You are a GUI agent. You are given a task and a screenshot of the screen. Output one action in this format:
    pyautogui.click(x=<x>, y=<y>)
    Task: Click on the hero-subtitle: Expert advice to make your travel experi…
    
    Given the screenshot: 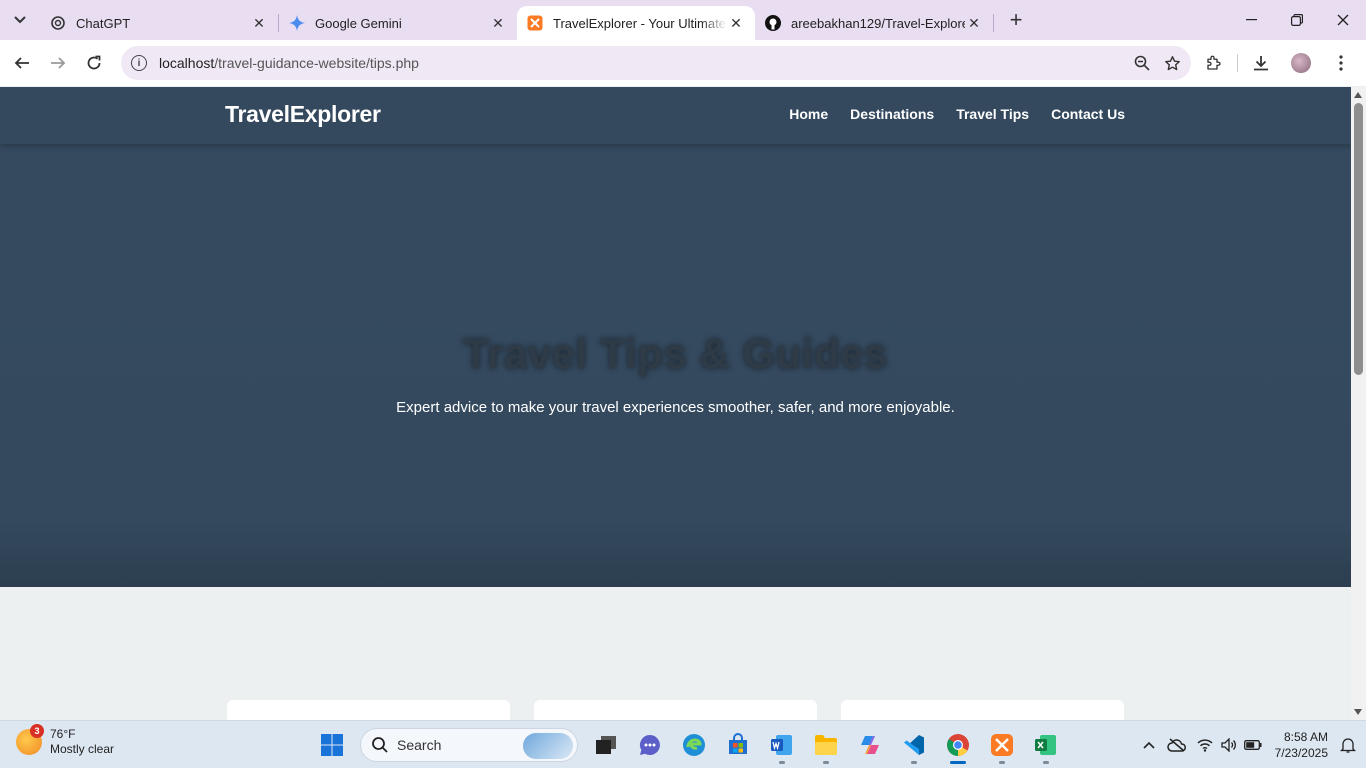 What is the action you would take?
    pyautogui.click(x=675, y=407)
    